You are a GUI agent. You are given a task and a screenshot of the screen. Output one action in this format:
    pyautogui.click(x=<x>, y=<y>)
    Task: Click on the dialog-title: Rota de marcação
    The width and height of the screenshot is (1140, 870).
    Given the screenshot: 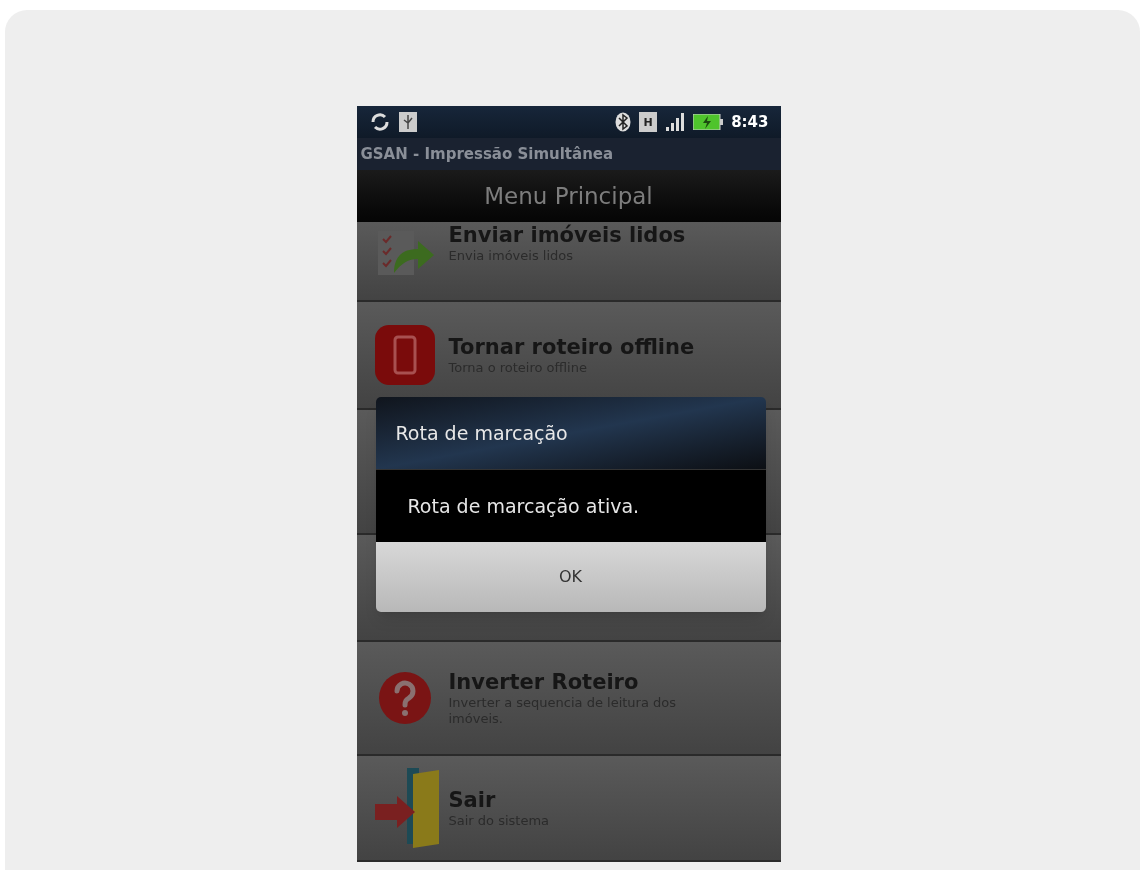 What is the action you would take?
    pyautogui.click(x=481, y=433)
    